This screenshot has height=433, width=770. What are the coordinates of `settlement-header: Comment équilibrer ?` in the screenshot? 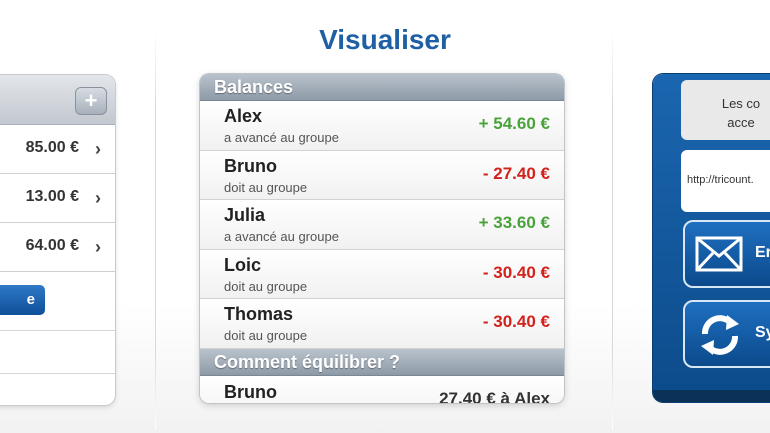 It's located at (382, 362).